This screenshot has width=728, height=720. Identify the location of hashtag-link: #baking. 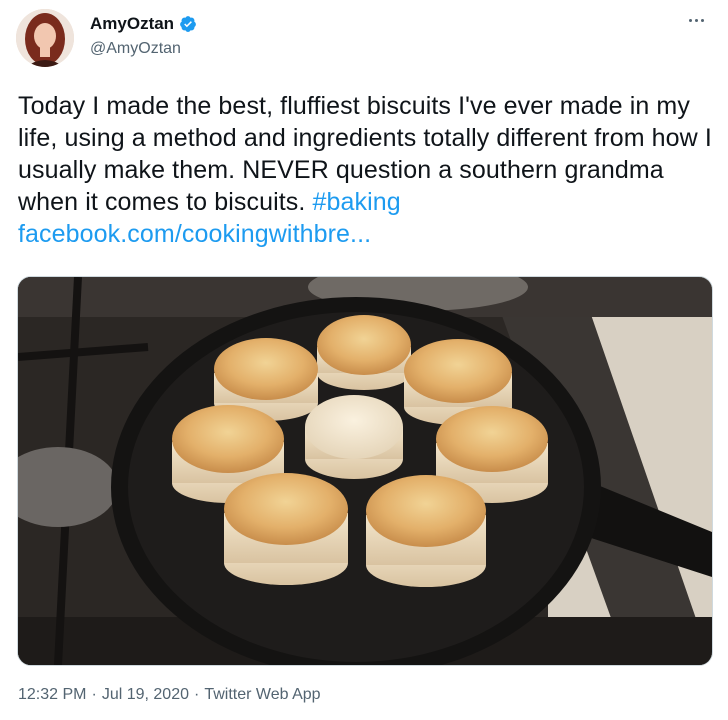
(357, 202).